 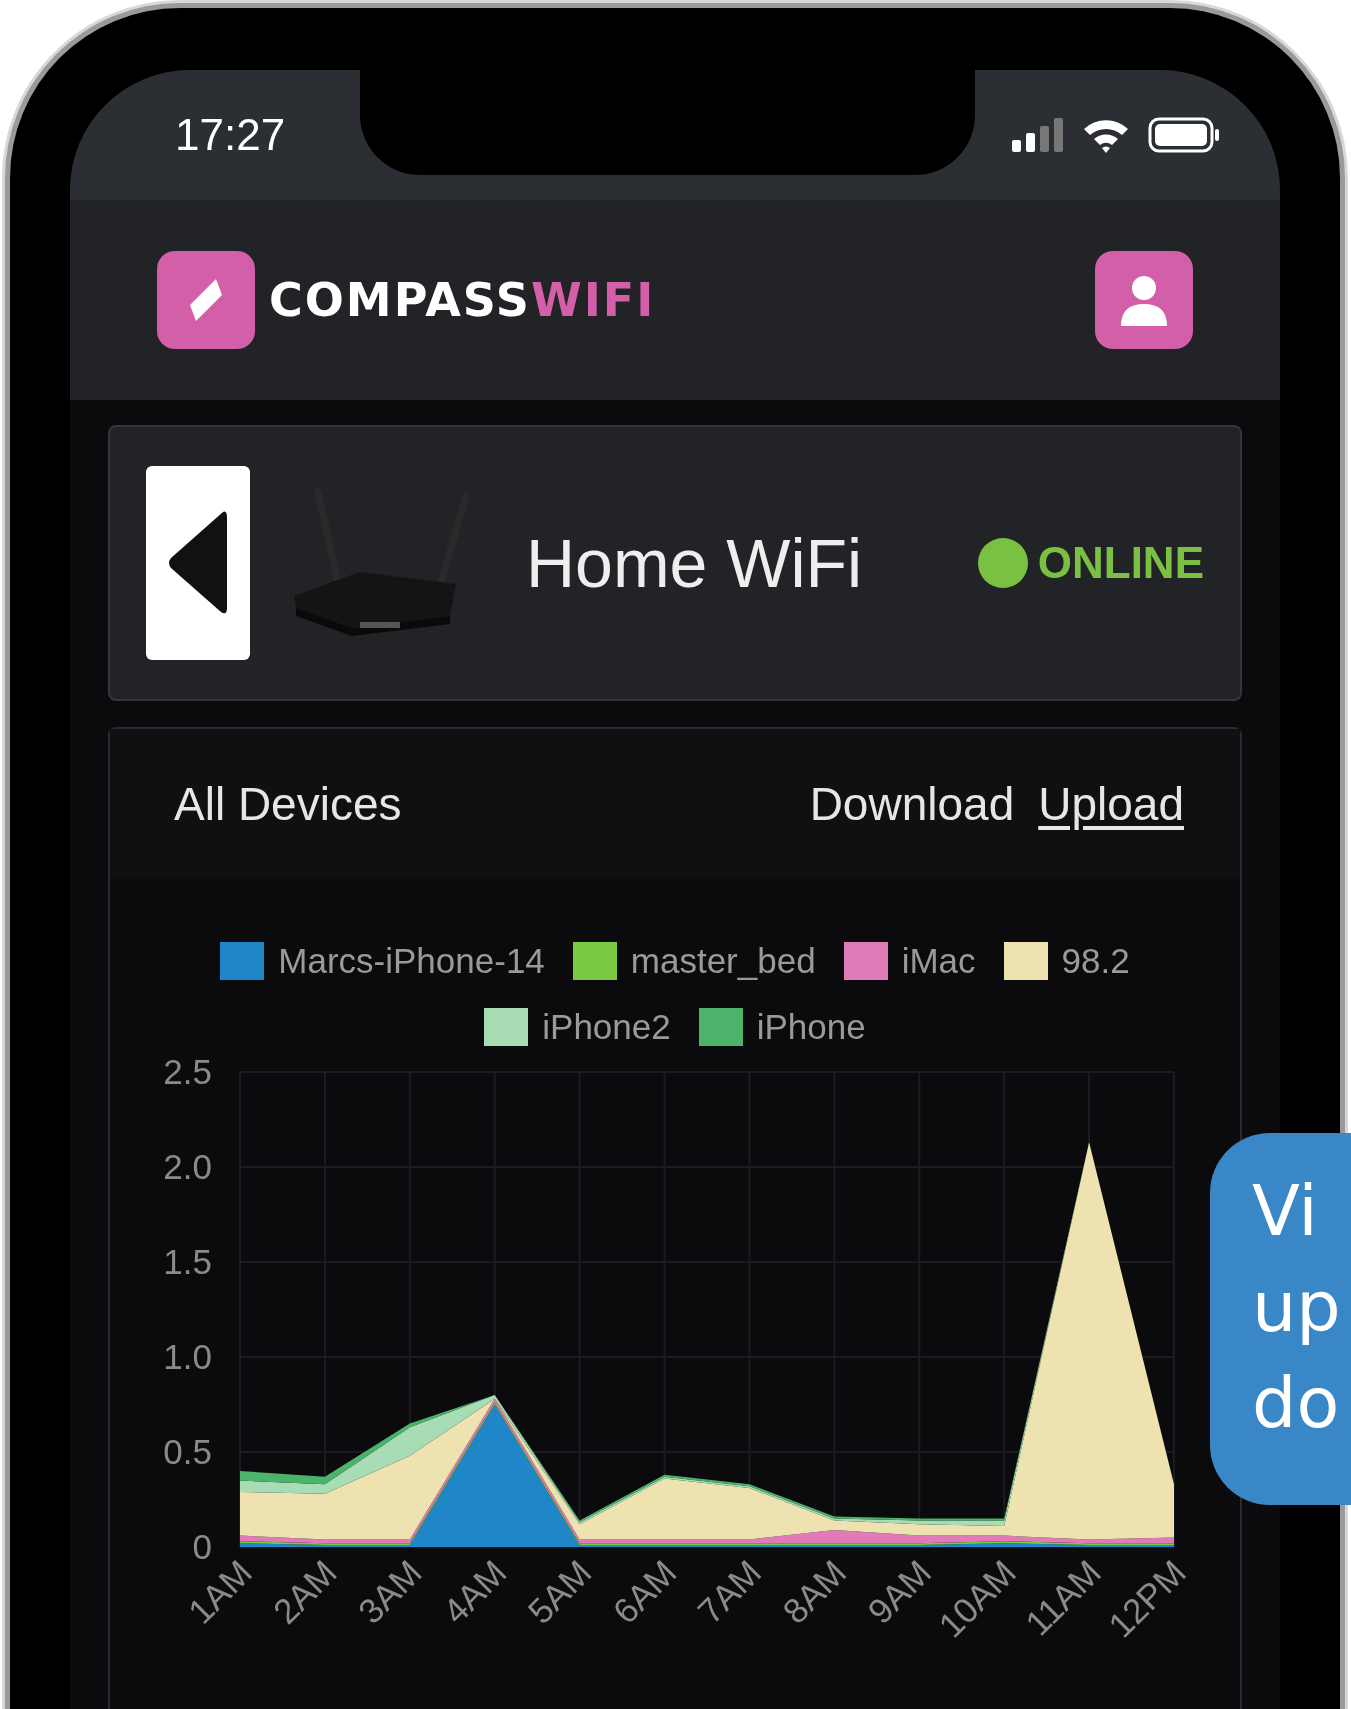 What do you see at coordinates (187, 1451) in the screenshot?
I see `y-tick-label: 0.5` at bounding box center [187, 1451].